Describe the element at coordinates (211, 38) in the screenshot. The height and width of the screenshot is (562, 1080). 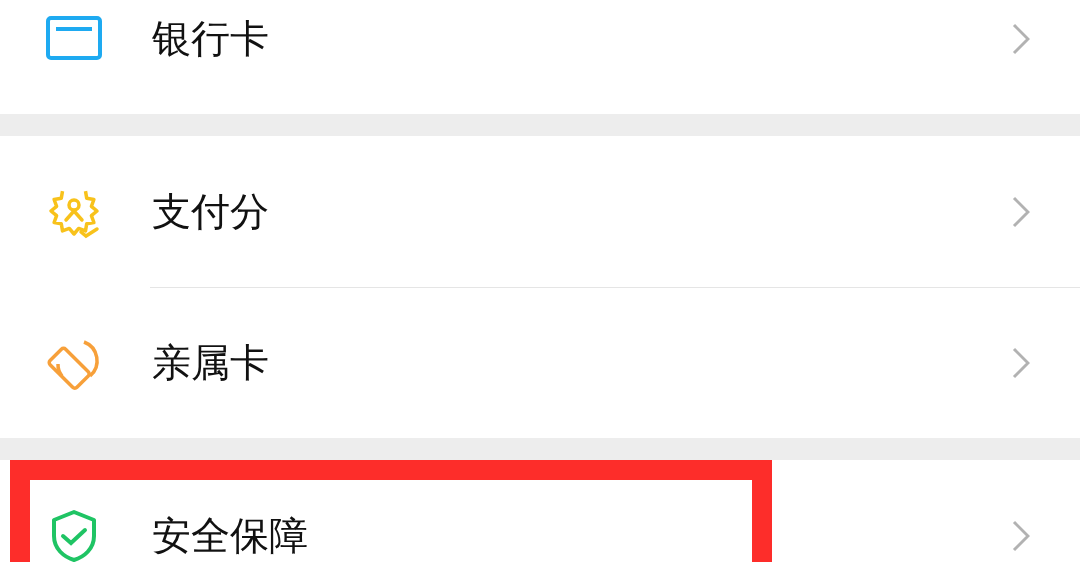
I see `menu-label: 银行卡` at that location.